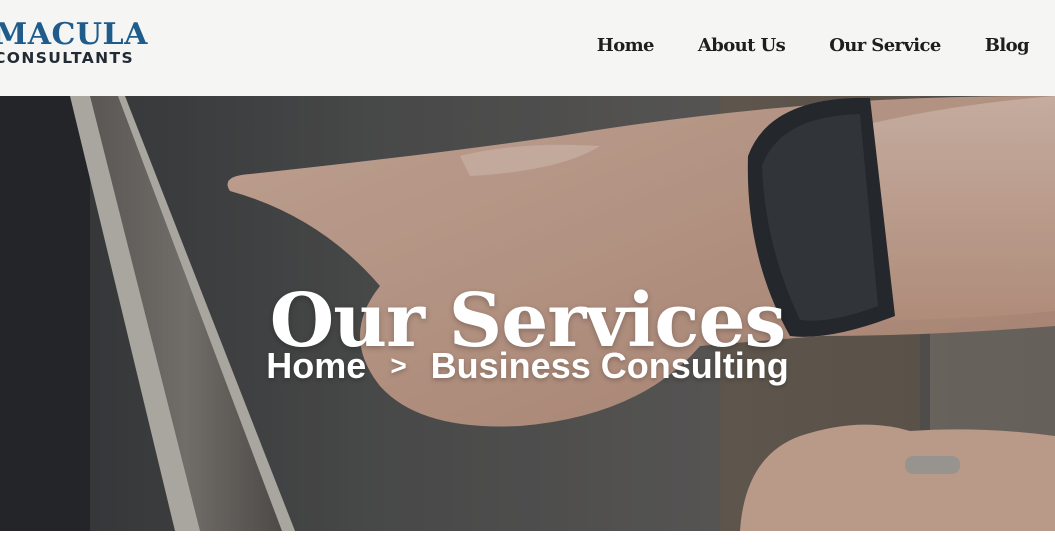 This screenshot has height=545, width=1055. What do you see at coordinates (609, 366) in the screenshot?
I see `breadcrumb-current: Business Consulting` at bounding box center [609, 366].